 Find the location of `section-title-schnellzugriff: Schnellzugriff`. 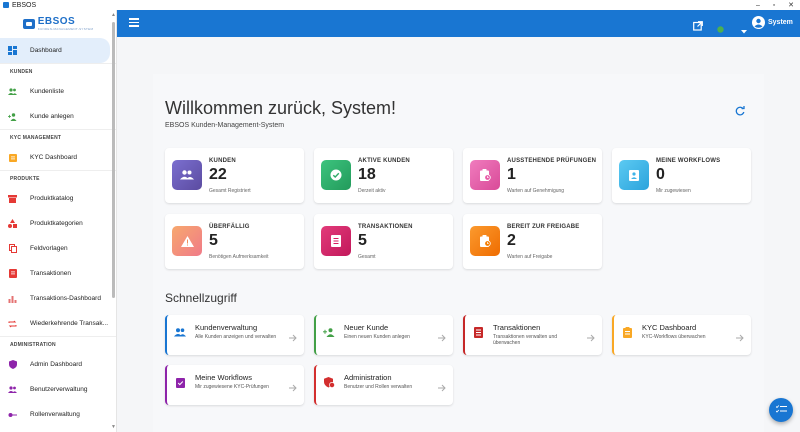

section-title-schnellzugriff: Schnellzugriff is located at coordinates (201, 298).